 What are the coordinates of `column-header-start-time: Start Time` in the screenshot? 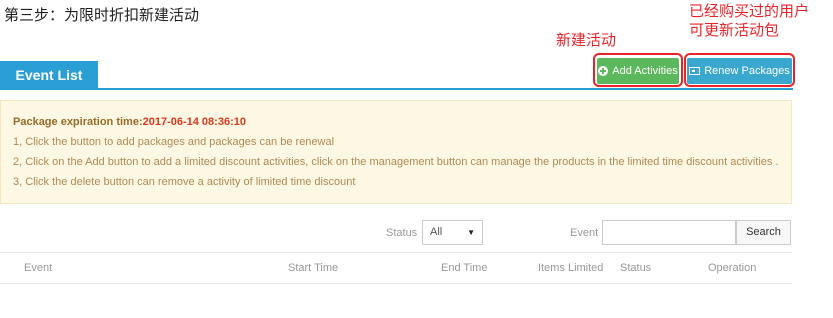 It's located at (313, 268).